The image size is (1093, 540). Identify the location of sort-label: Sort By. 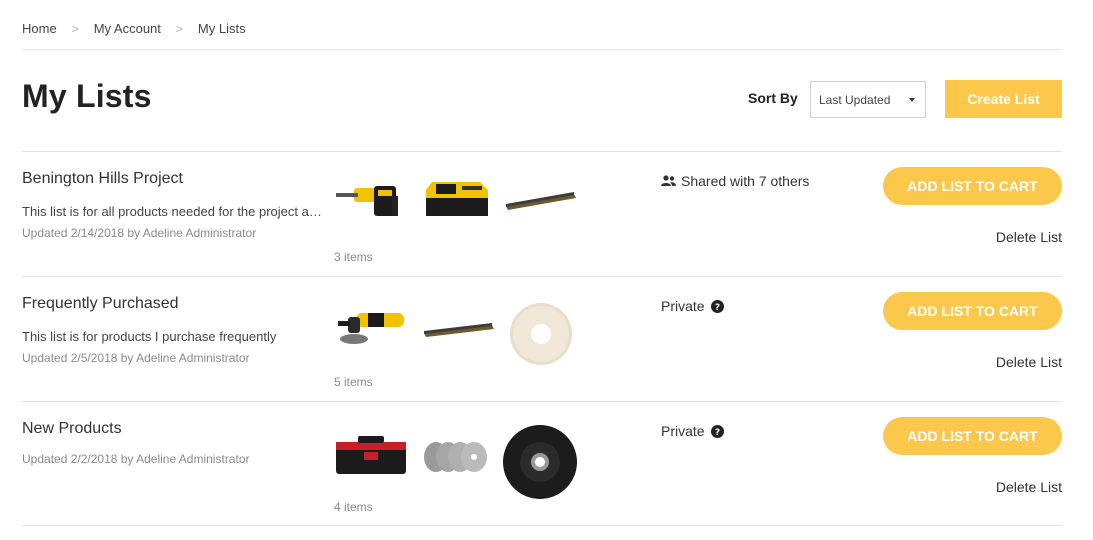
(773, 98).